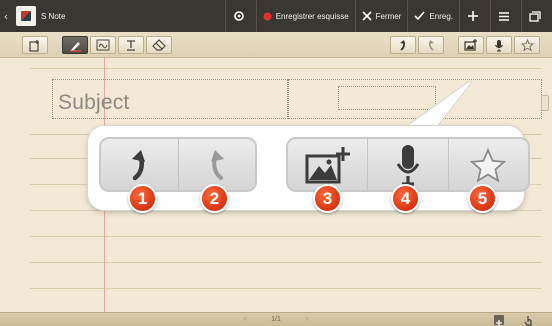 This screenshot has height=326, width=552. What do you see at coordinates (142, 198) in the screenshot?
I see `badge-1: 1` at bounding box center [142, 198].